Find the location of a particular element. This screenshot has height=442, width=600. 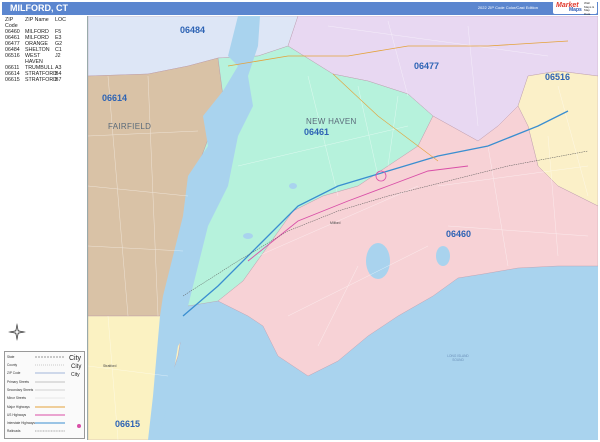

zip-label-06614: 06614 is located at coordinates (115, 98).